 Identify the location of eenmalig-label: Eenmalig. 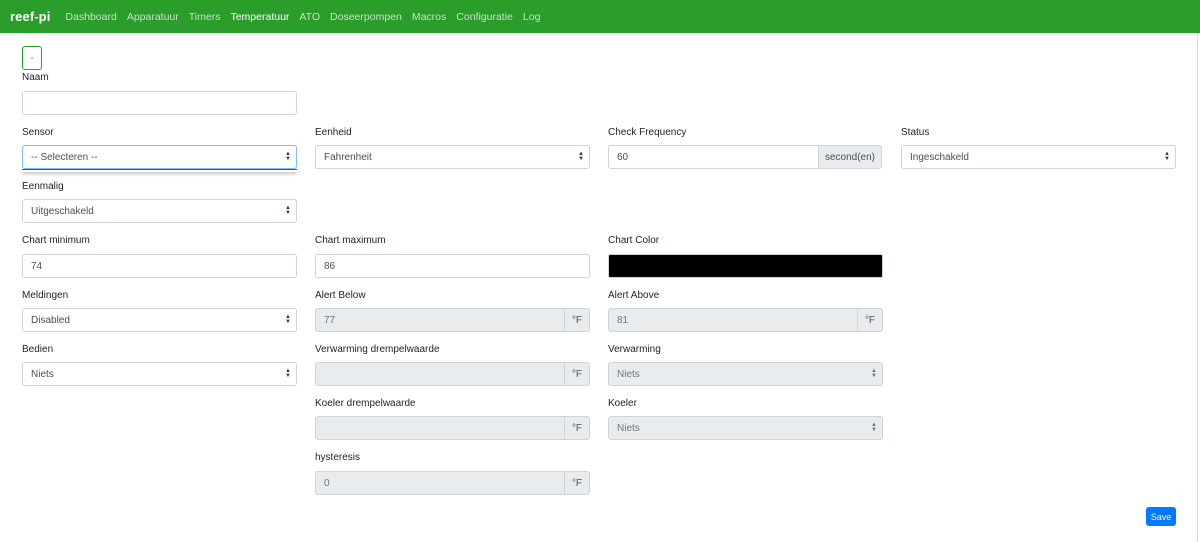
(43, 186).